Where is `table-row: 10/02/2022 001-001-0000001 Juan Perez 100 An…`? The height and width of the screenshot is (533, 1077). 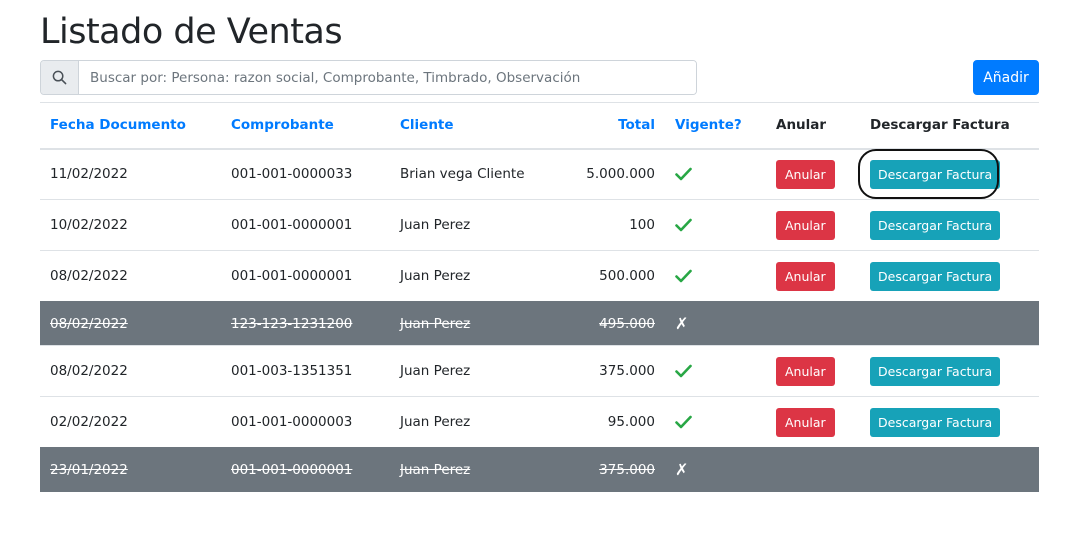 table-row: 10/02/2022 001-001-0000001 Juan Perez 100 An… is located at coordinates (539, 225).